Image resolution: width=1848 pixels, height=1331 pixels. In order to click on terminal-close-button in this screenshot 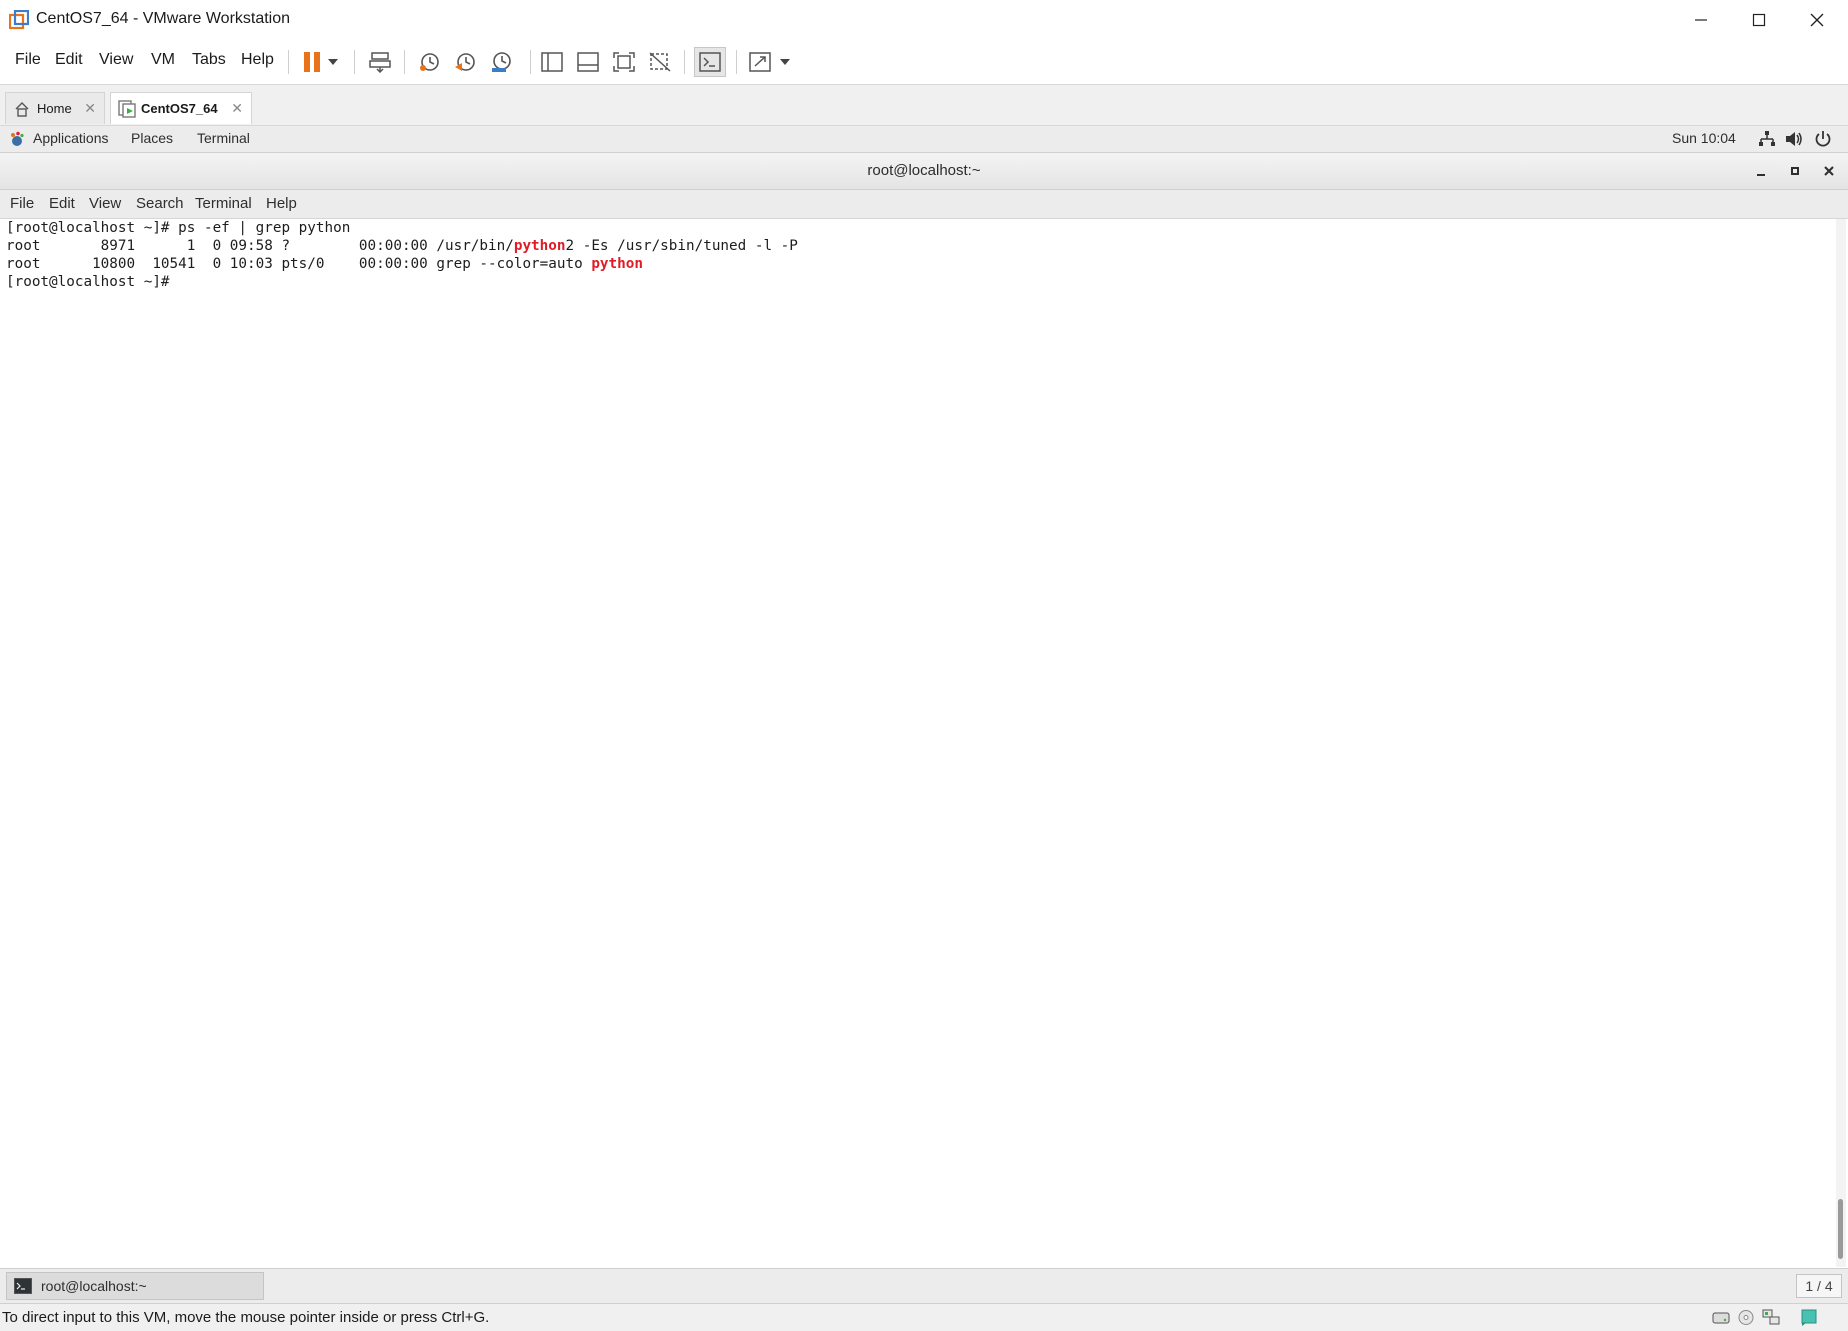, I will do `click(1829, 171)`.